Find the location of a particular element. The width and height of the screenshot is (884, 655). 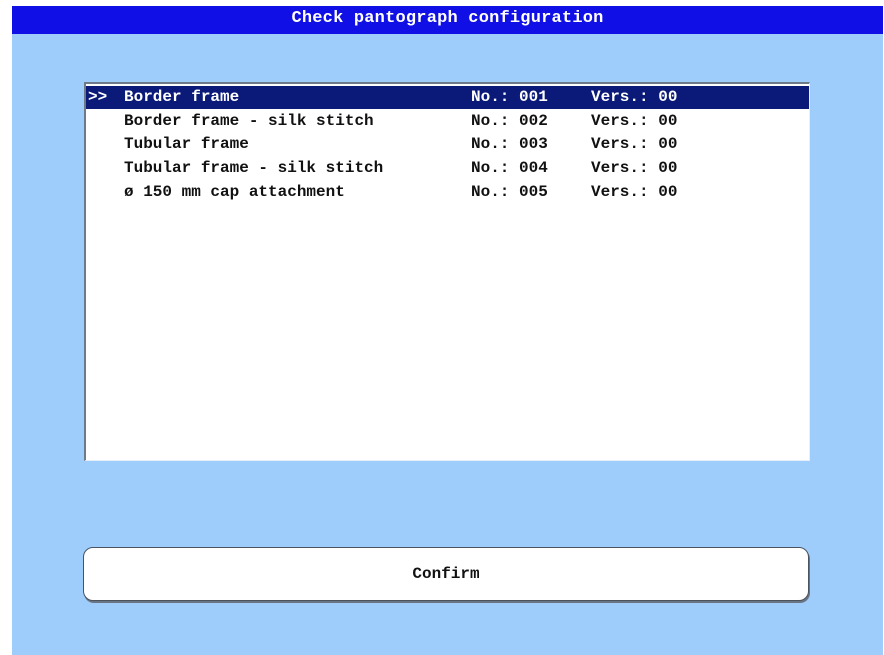

item-name: Border frame is located at coordinates (182, 97).